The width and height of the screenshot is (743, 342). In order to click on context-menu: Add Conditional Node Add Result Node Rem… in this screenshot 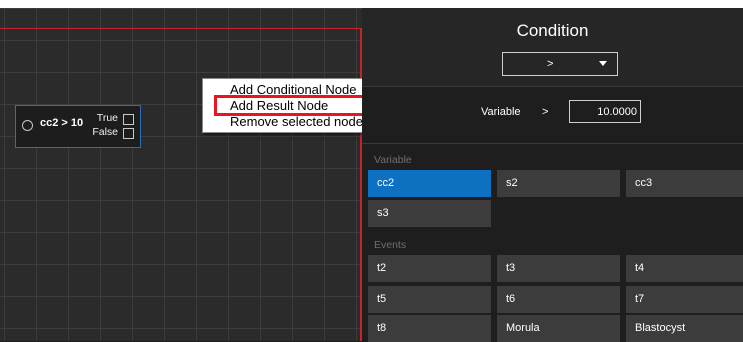, I will do `click(282, 105)`.